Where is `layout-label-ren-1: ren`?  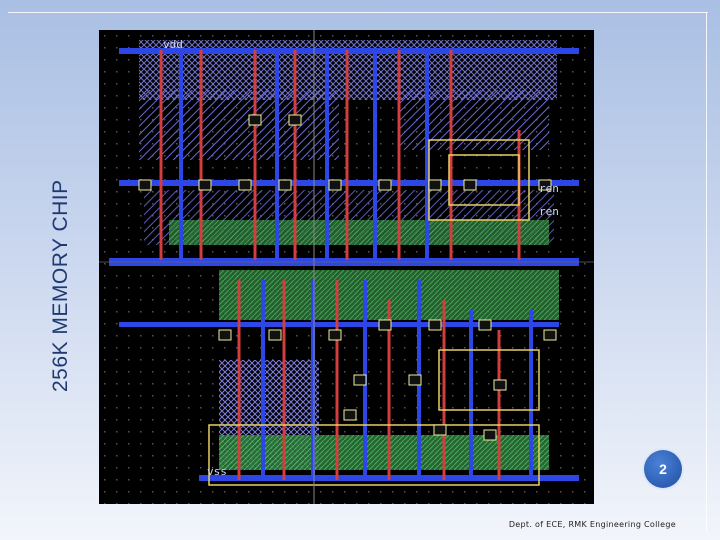 layout-label-ren-1: ren is located at coordinates (549, 188).